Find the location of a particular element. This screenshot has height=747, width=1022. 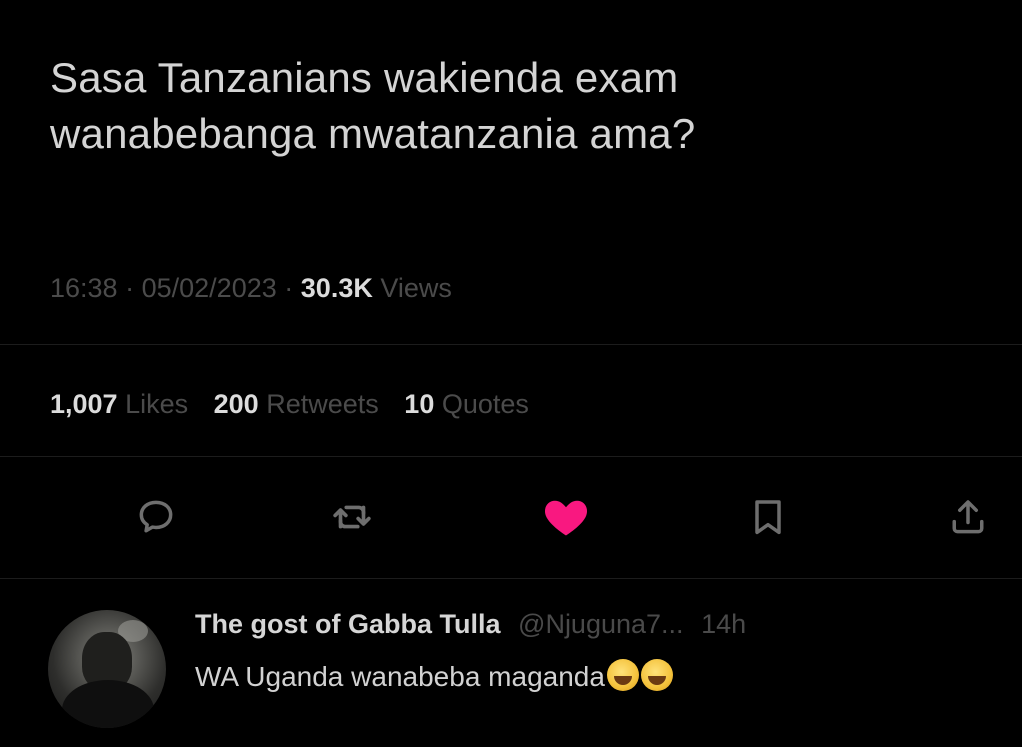

tweet-date: 05/02/2023 is located at coordinates (209, 288).